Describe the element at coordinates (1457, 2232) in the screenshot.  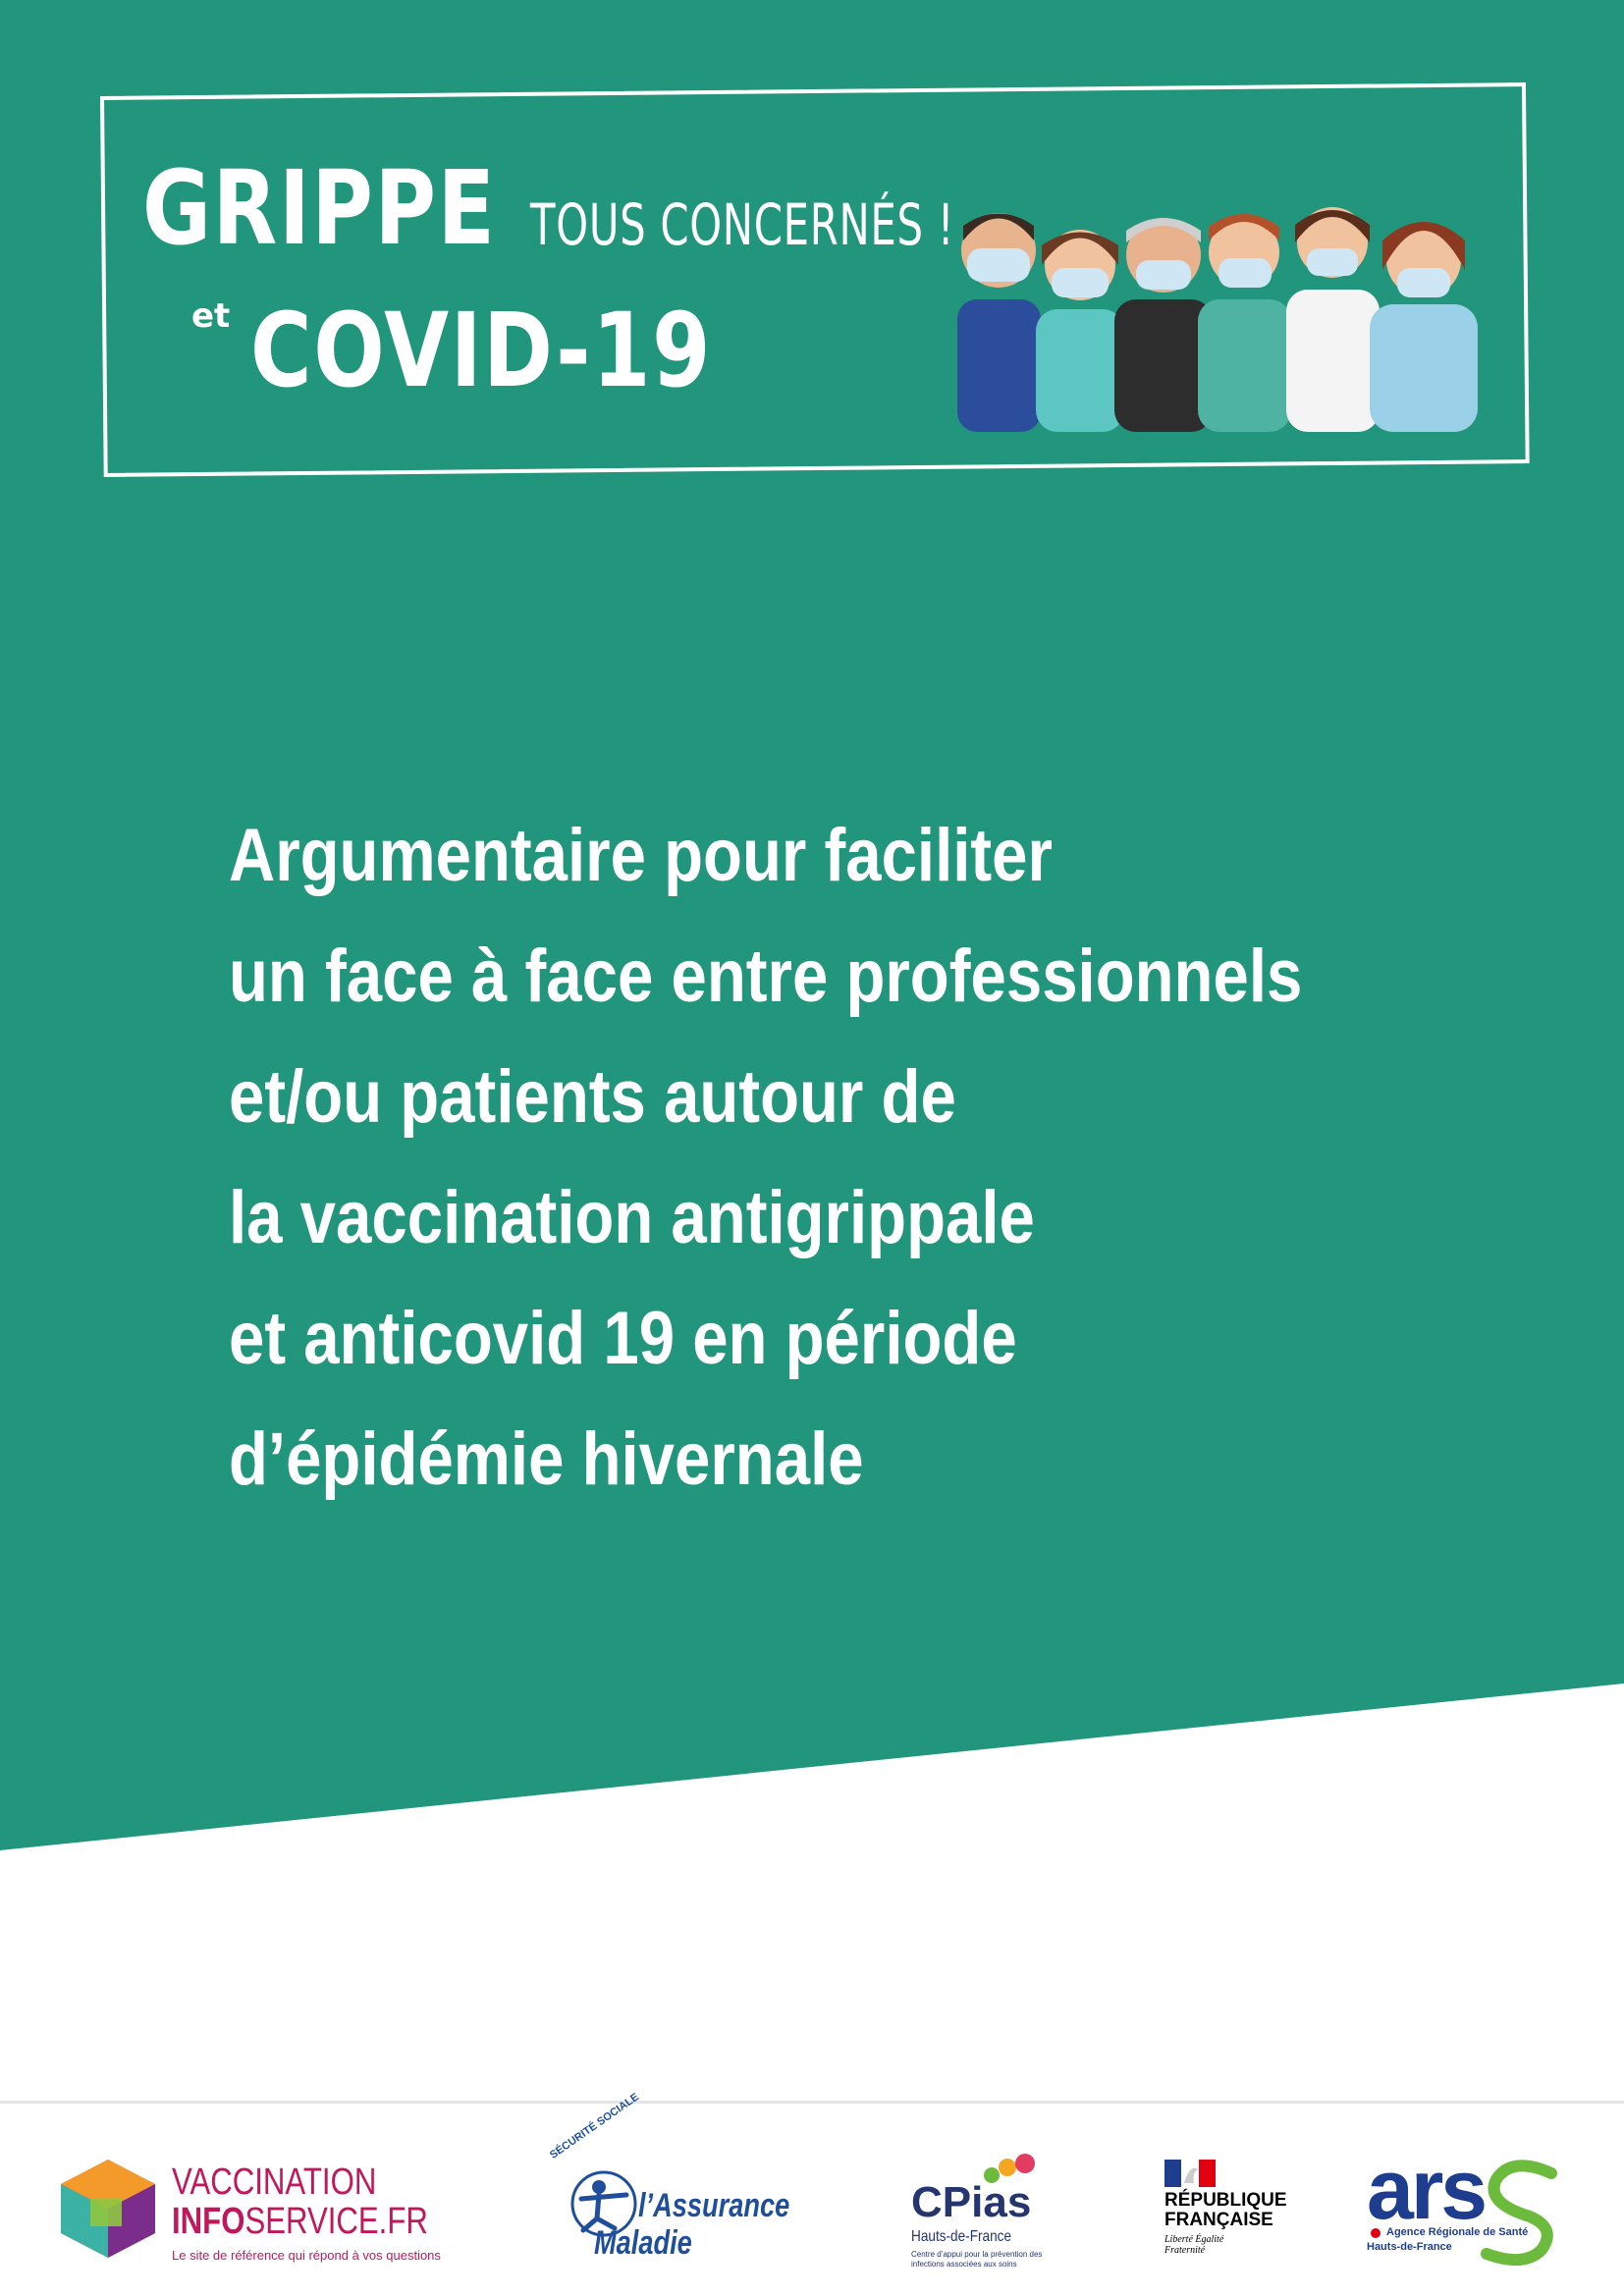
I see `ars-description: Agence Régionale de Santé` at that location.